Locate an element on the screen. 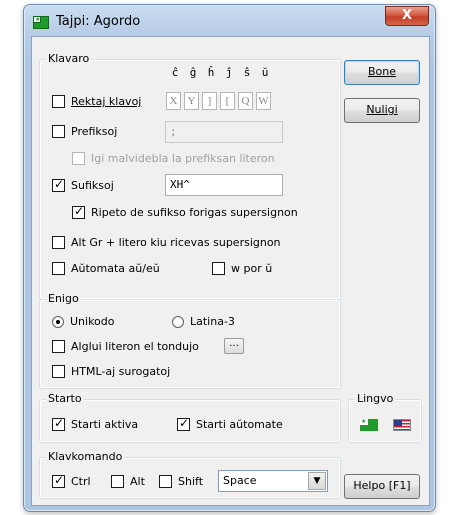 This screenshot has width=458, height=515. sufiksoj-box: ✓ is located at coordinates (58, 184).